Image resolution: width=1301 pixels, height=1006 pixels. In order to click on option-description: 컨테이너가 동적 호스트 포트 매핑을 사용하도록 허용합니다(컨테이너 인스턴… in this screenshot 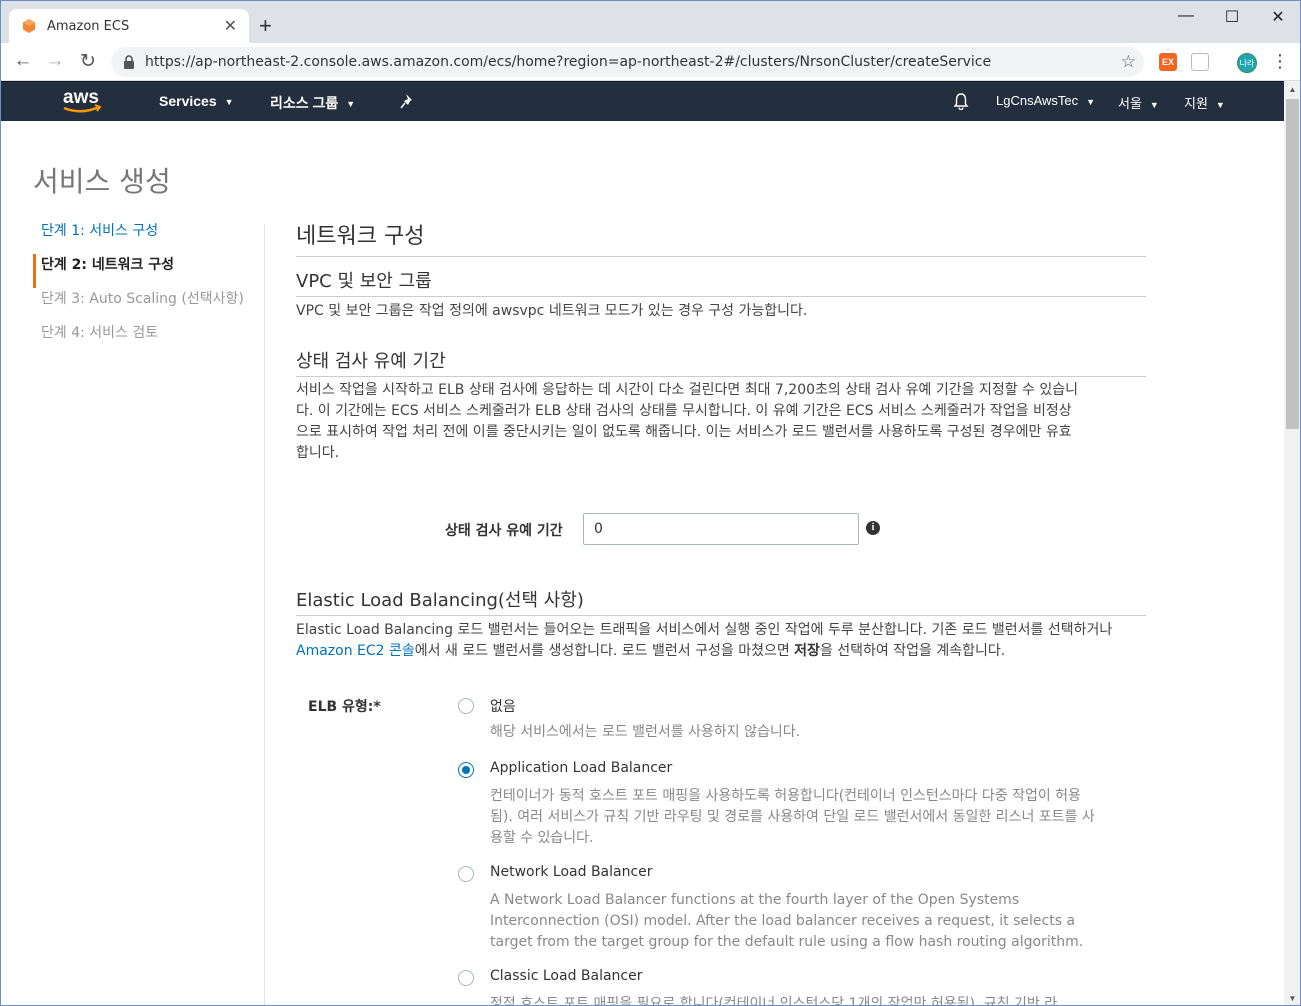, I will do `click(792, 817)`.